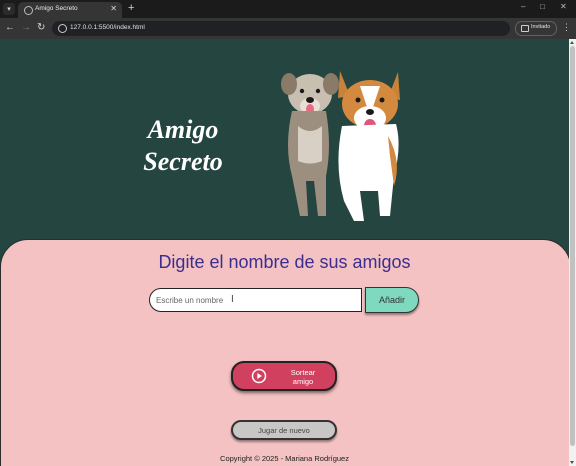 The width and height of the screenshot is (576, 466). Describe the element at coordinates (41, 27) in the screenshot. I see `reload-icon: ↻` at that location.